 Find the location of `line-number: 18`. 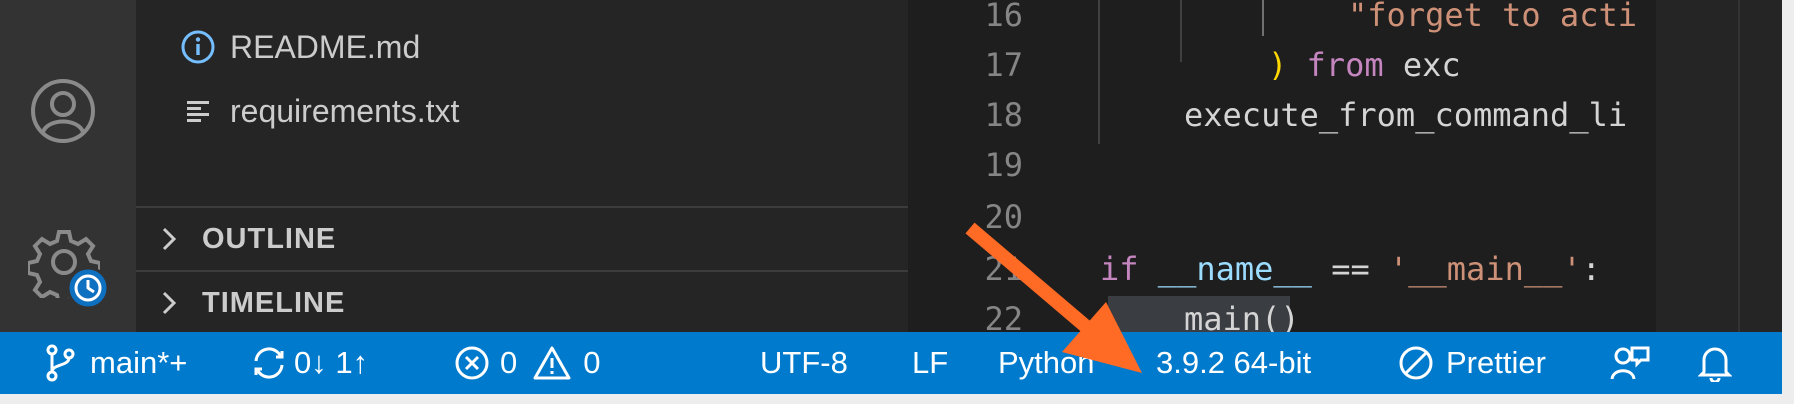

line-number: 18 is located at coordinates (1003, 115).